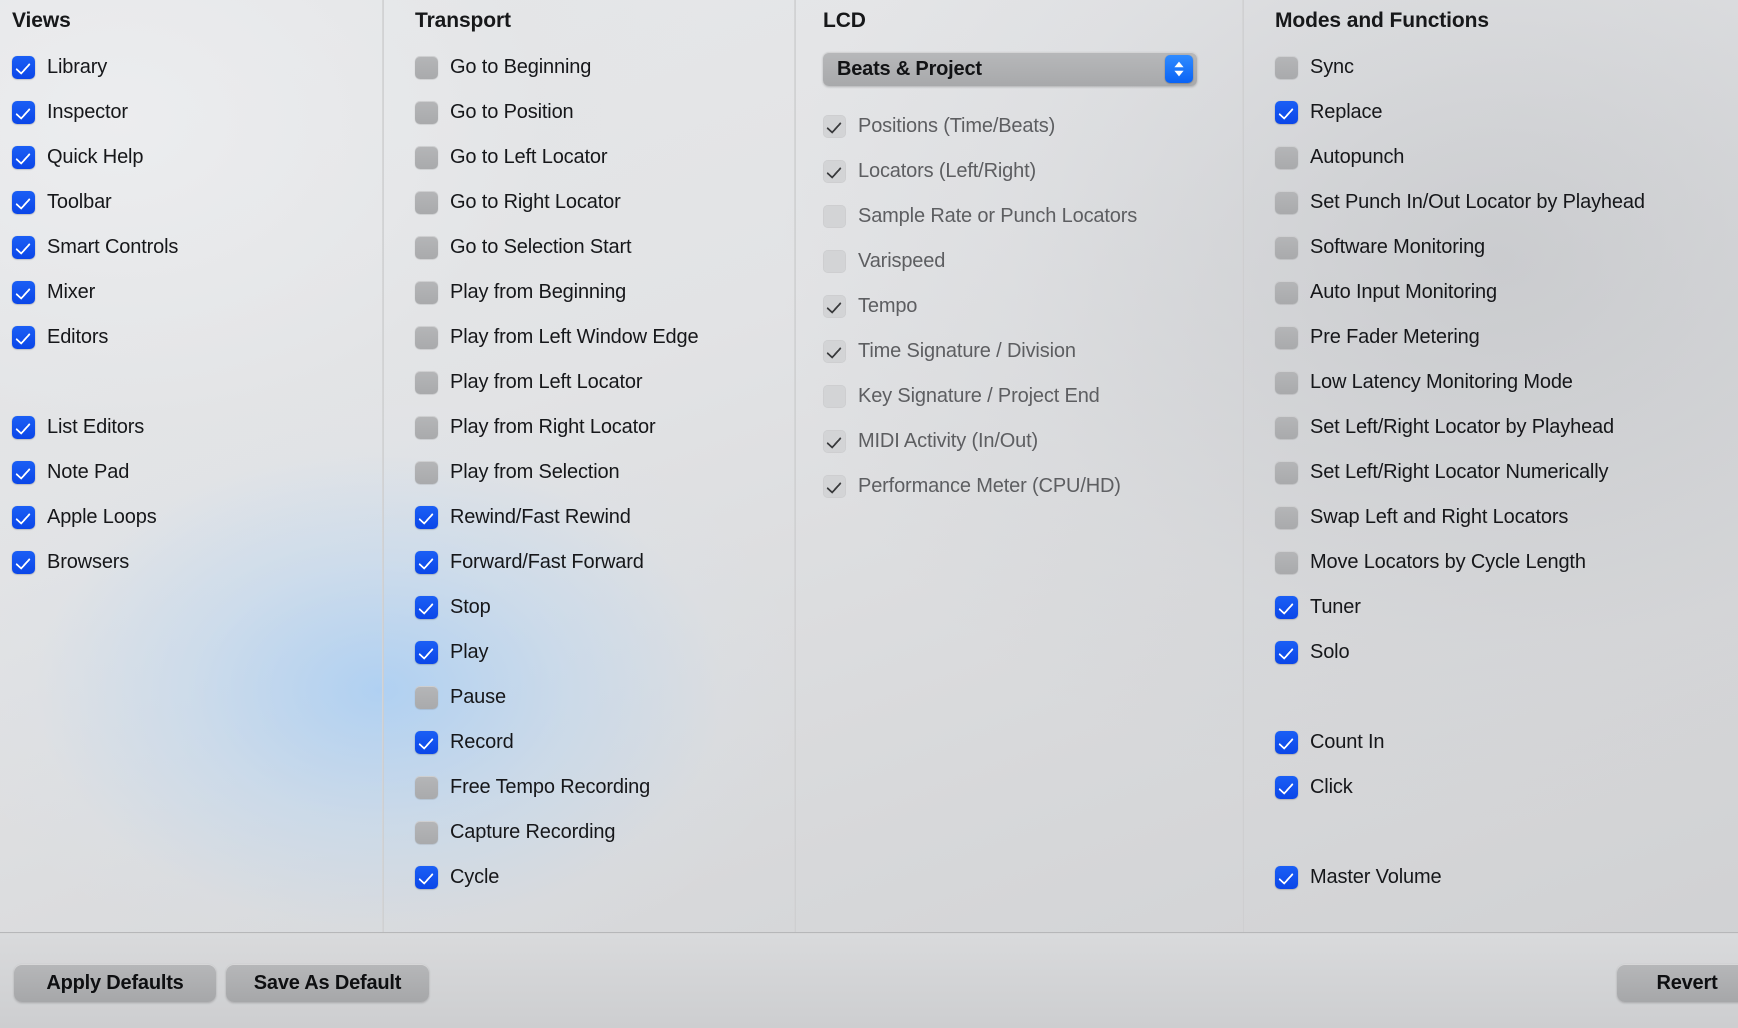  I want to click on checkbox-row: Autopunch, so click(1506, 157).